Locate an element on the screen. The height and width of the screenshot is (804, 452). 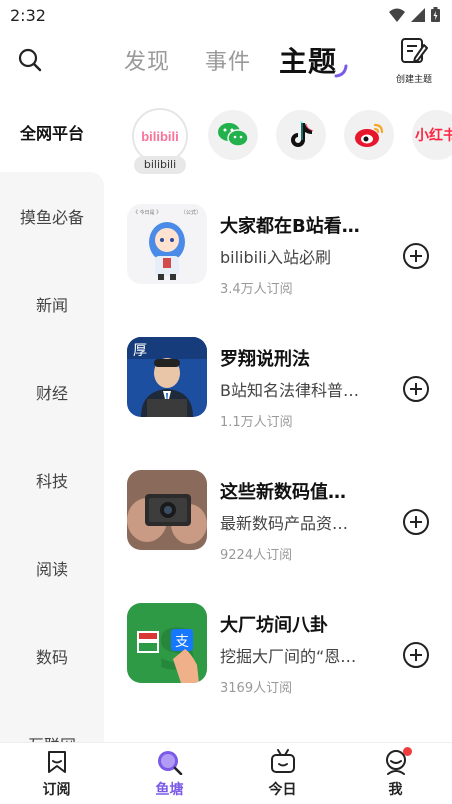
create-topic-button: 创建主题 is located at coordinates (414, 60).